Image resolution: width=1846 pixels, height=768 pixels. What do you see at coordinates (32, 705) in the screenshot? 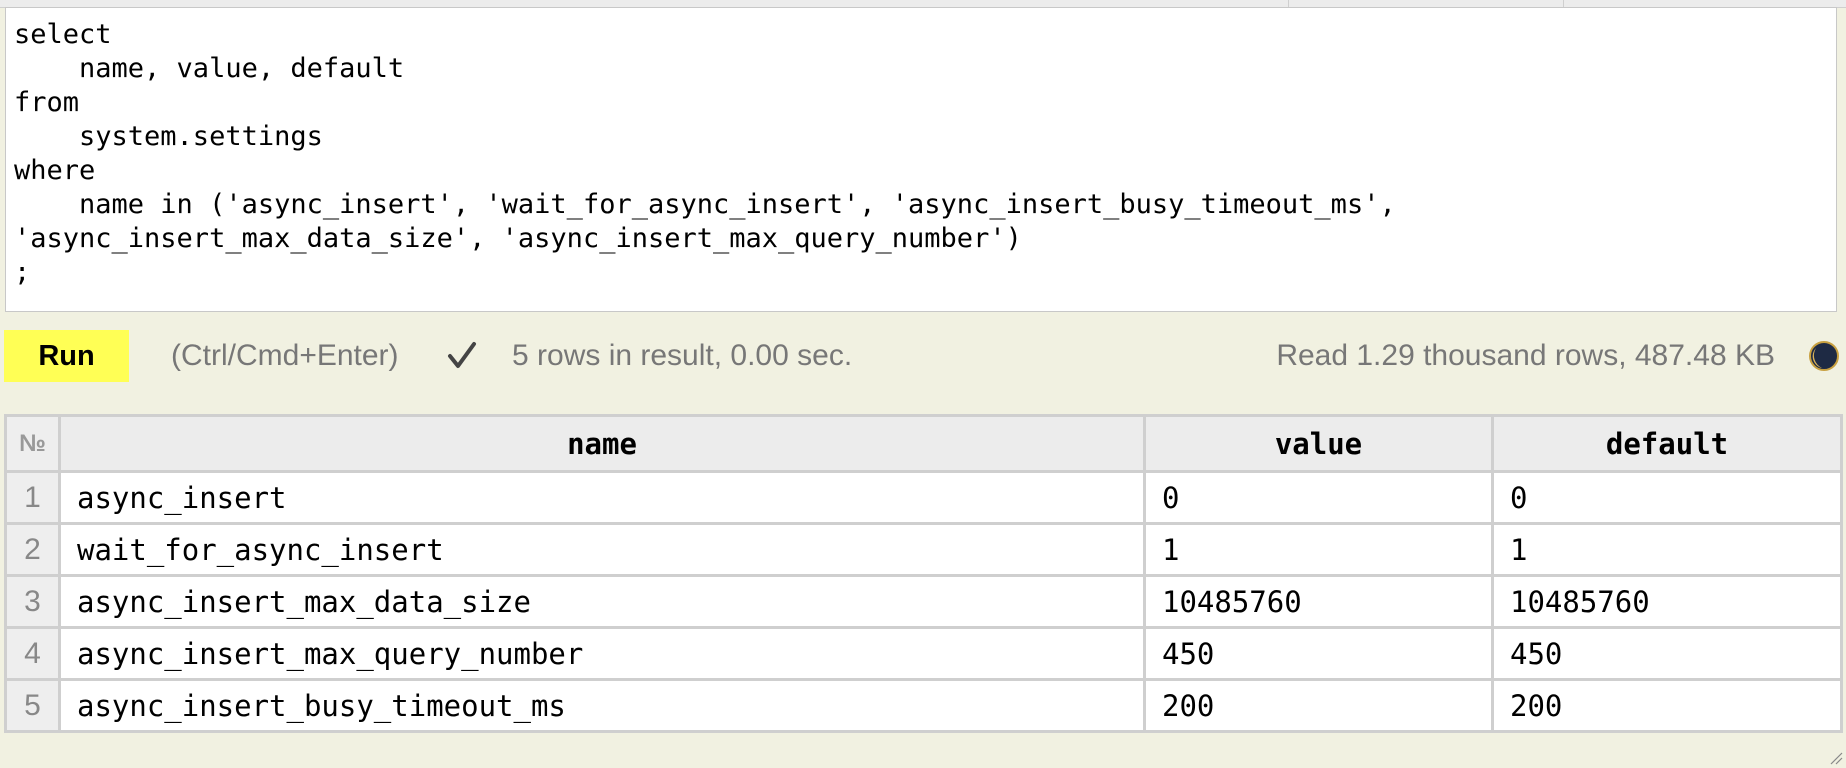
I see `row-number: 5` at bounding box center [32, 705].